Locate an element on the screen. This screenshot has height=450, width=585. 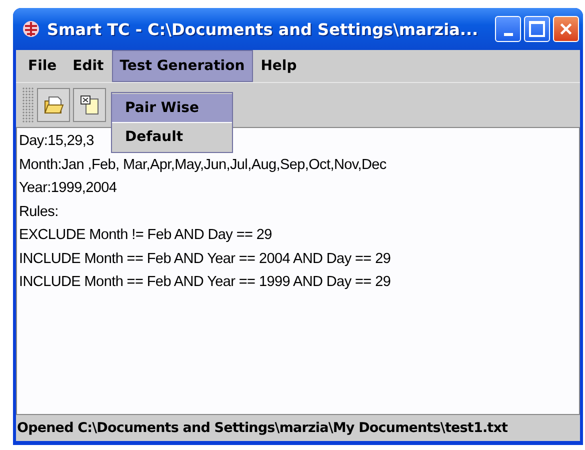
text-line: INCLUDE Month == Feb AND Year == 1999 AND Day == 29 is located at coordinates (205, 282).